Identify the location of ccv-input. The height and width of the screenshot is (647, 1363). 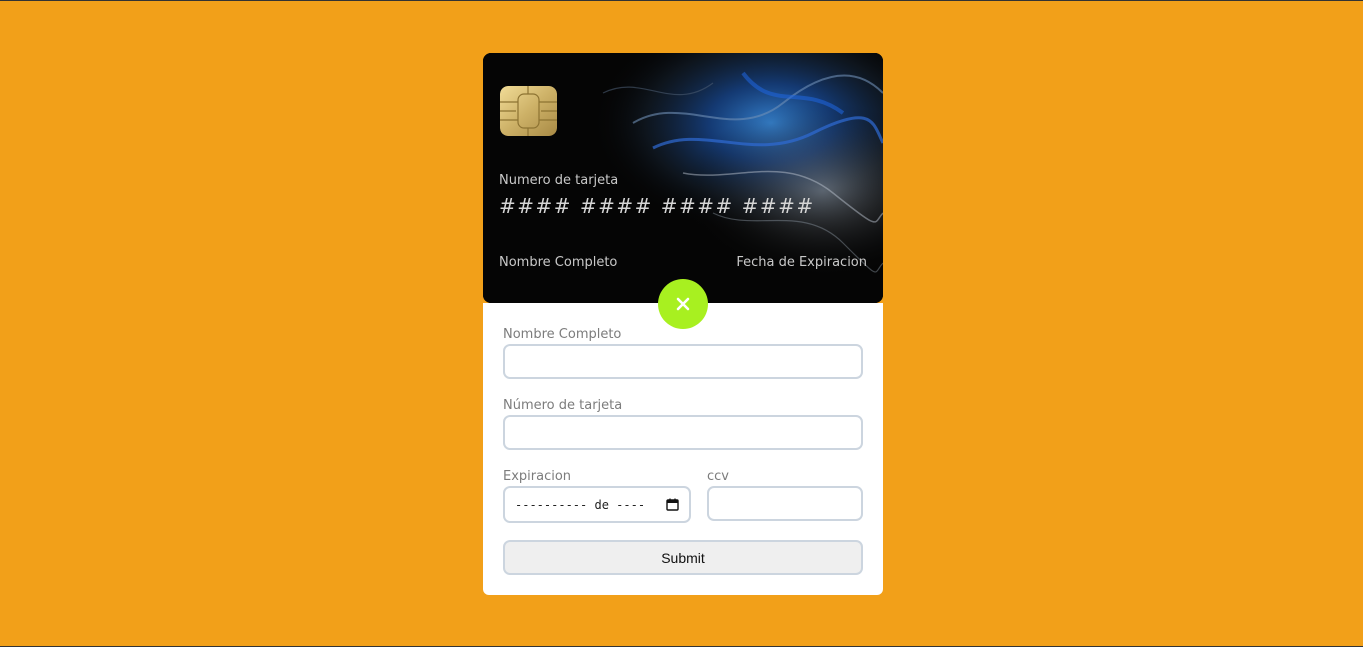
(785, 503).